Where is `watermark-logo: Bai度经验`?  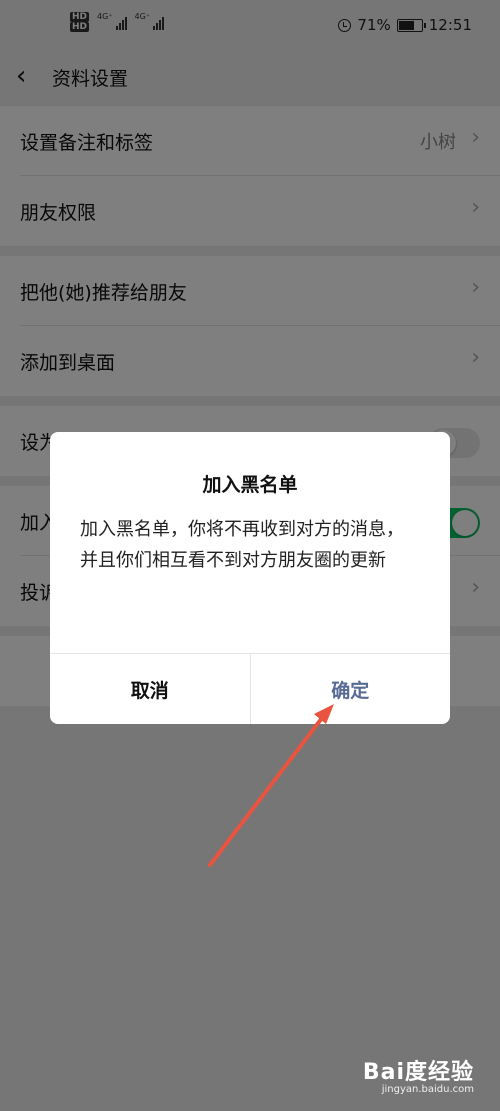
watermark-logo: Bai度经验 is located at coordinates (418, 1072).